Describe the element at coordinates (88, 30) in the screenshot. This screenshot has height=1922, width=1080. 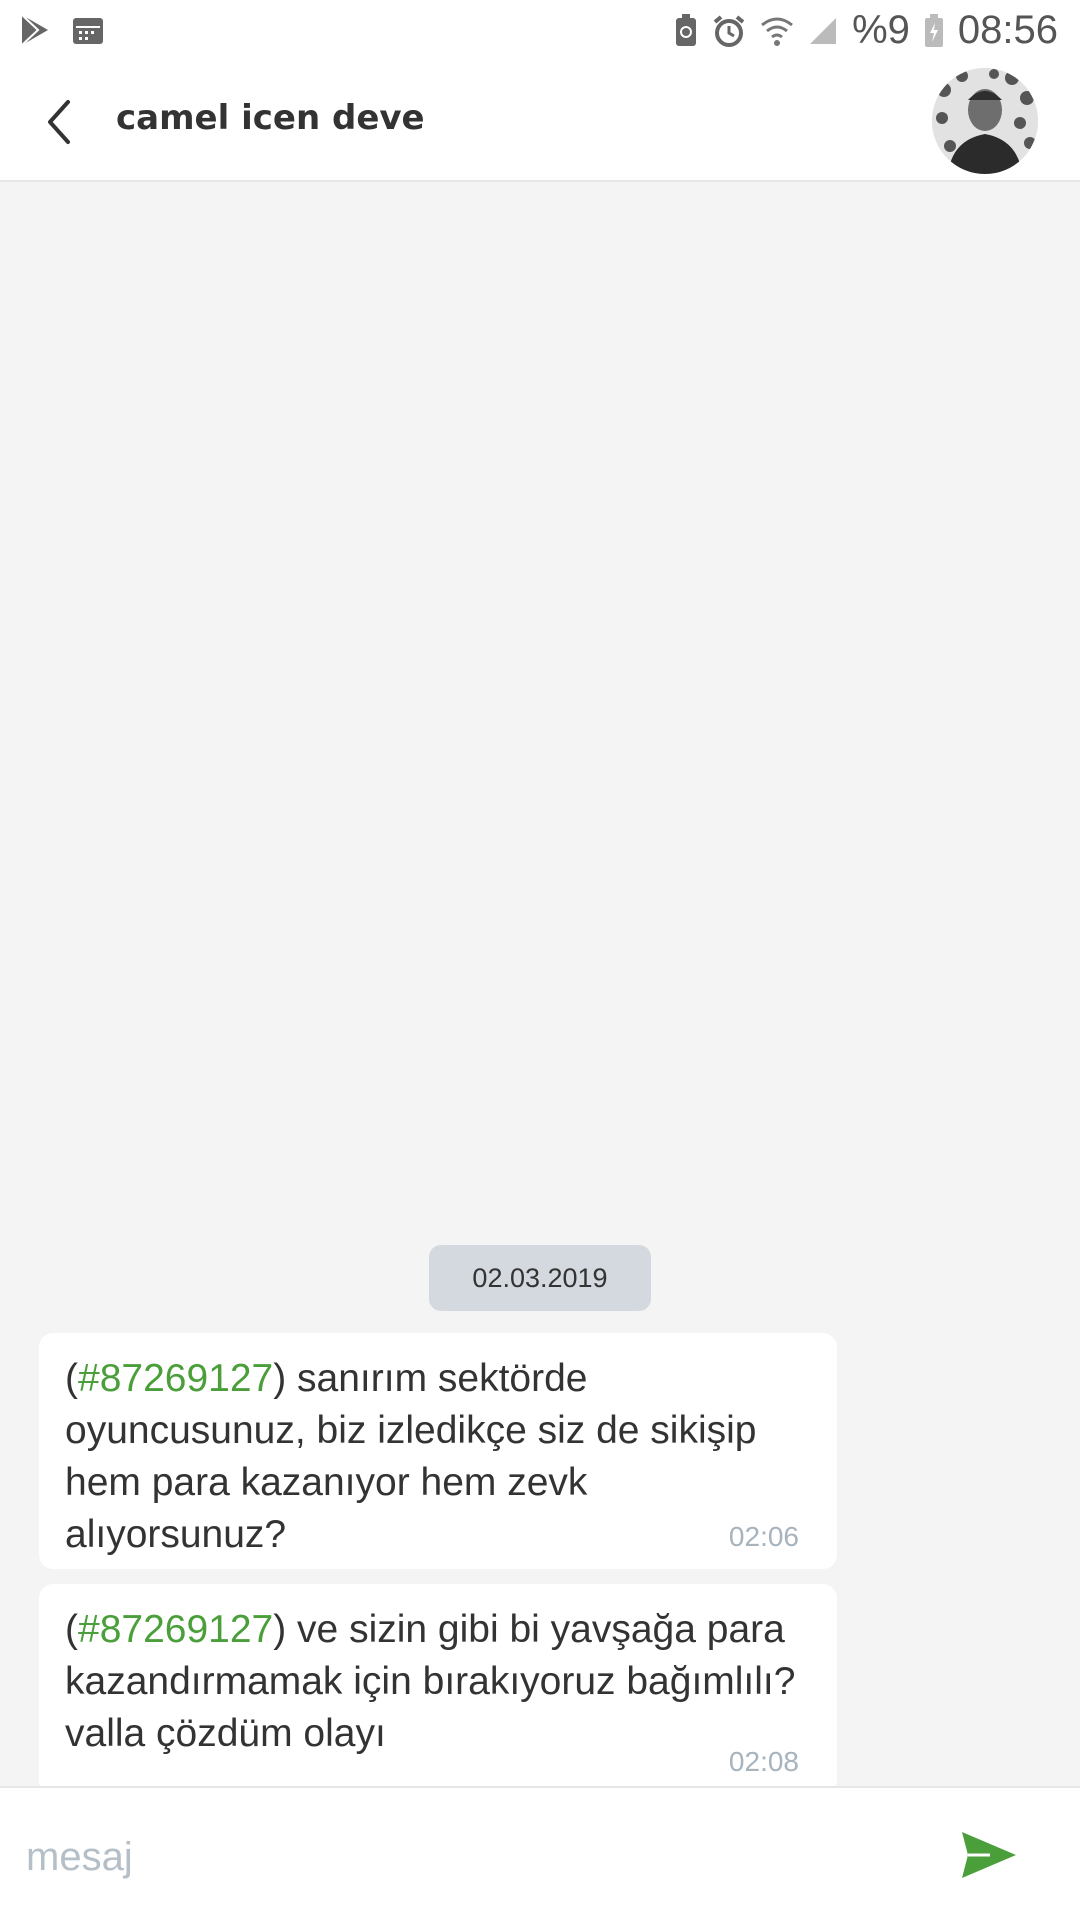
I see `calendar-icon` at that location.